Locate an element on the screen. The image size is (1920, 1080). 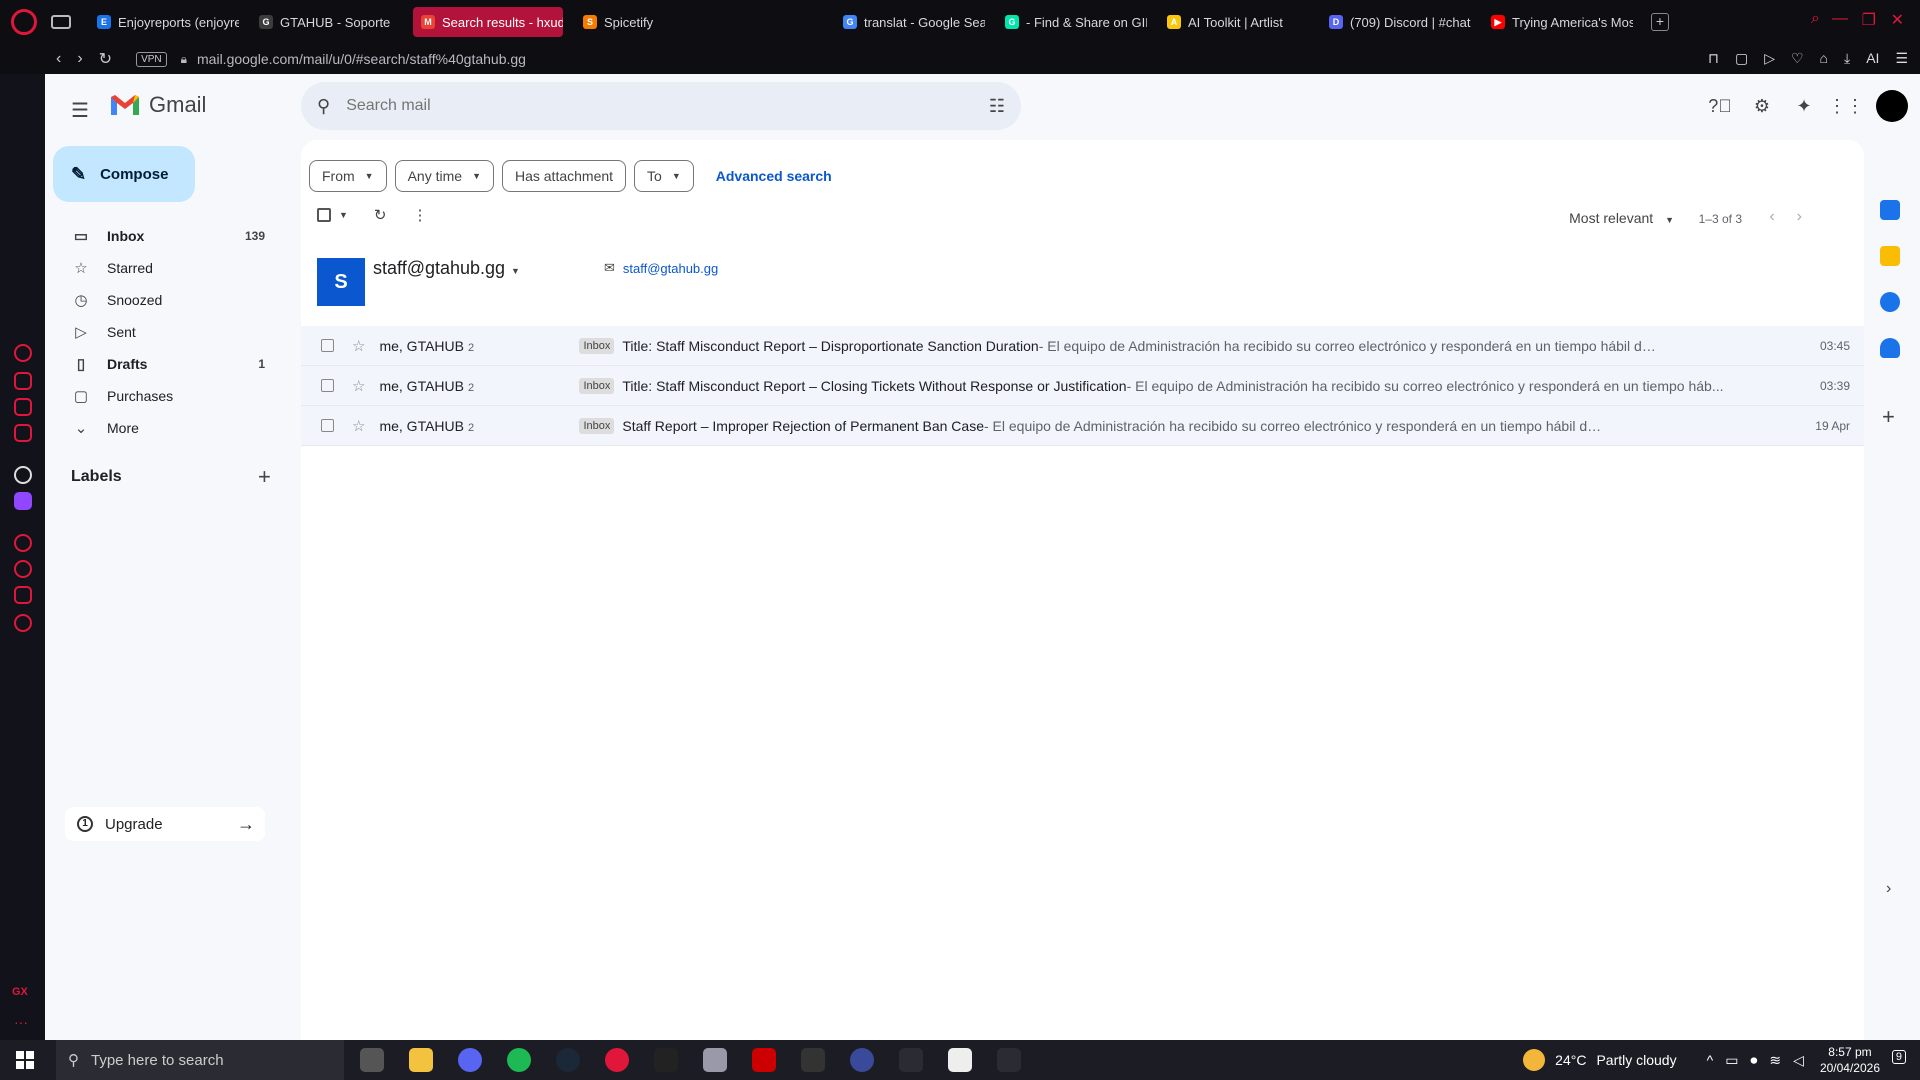
account-icon: ⌂ is located at coordinates (1824, 58).